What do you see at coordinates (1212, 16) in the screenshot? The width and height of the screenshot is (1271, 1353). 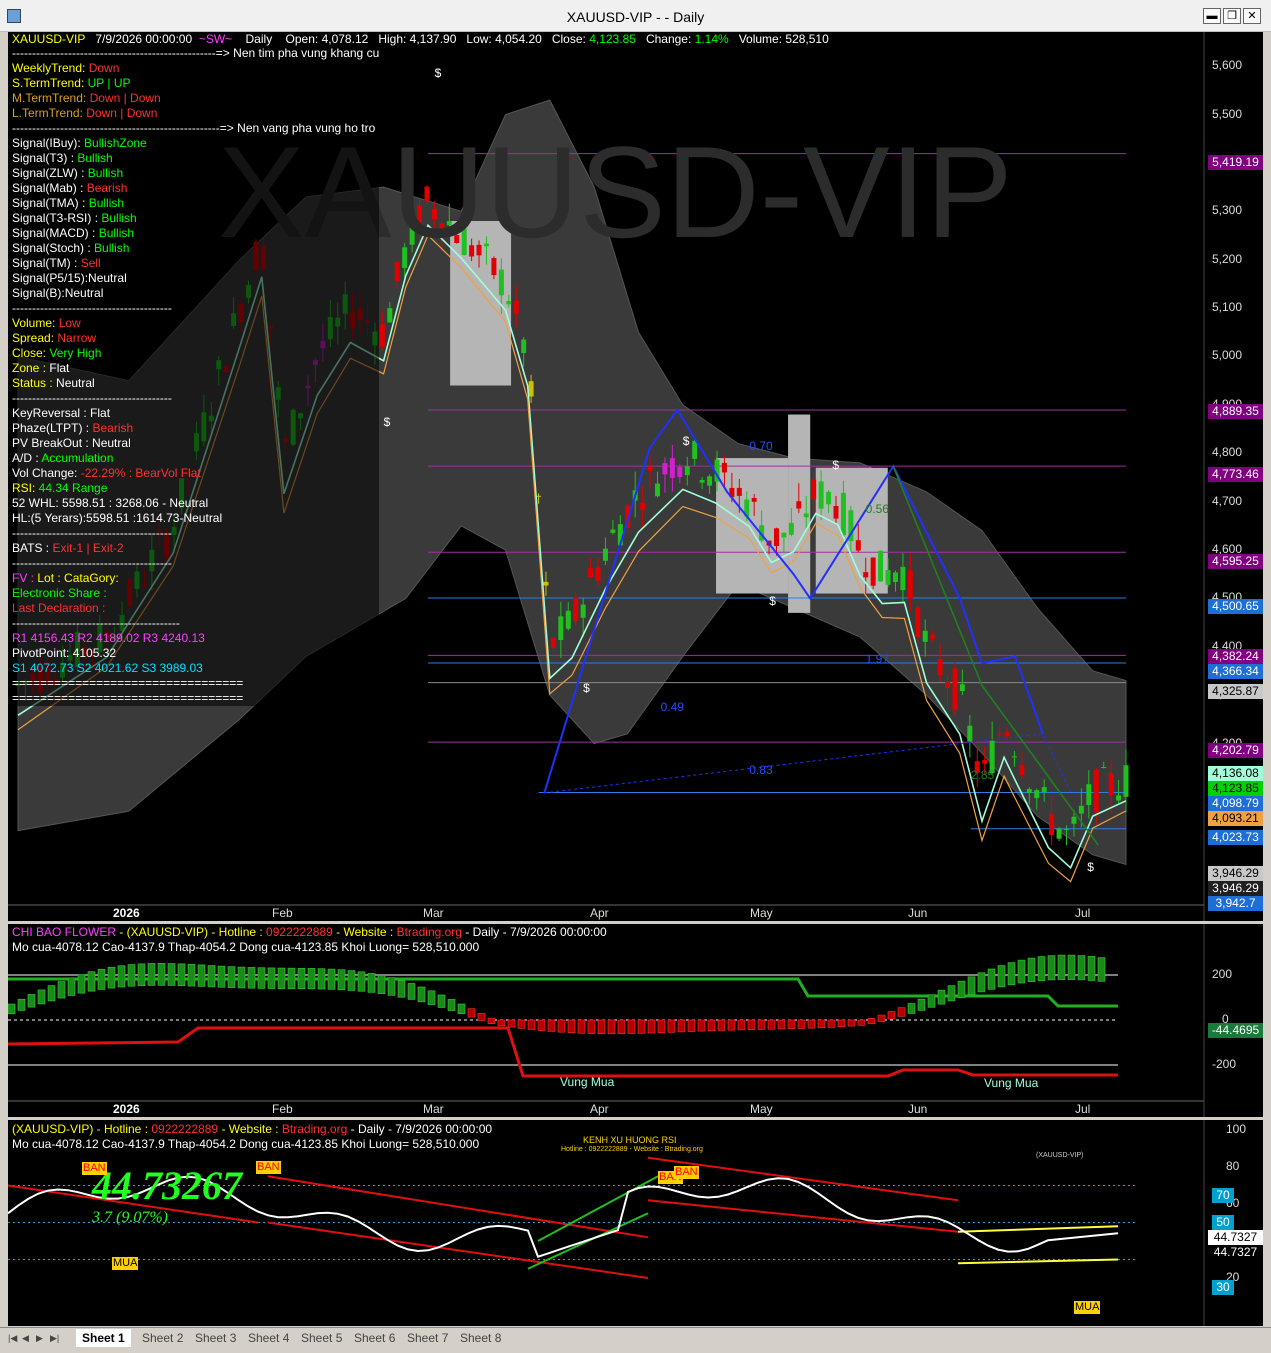 I see `minimize-button: ▬` at bounding box center [1212, 16].